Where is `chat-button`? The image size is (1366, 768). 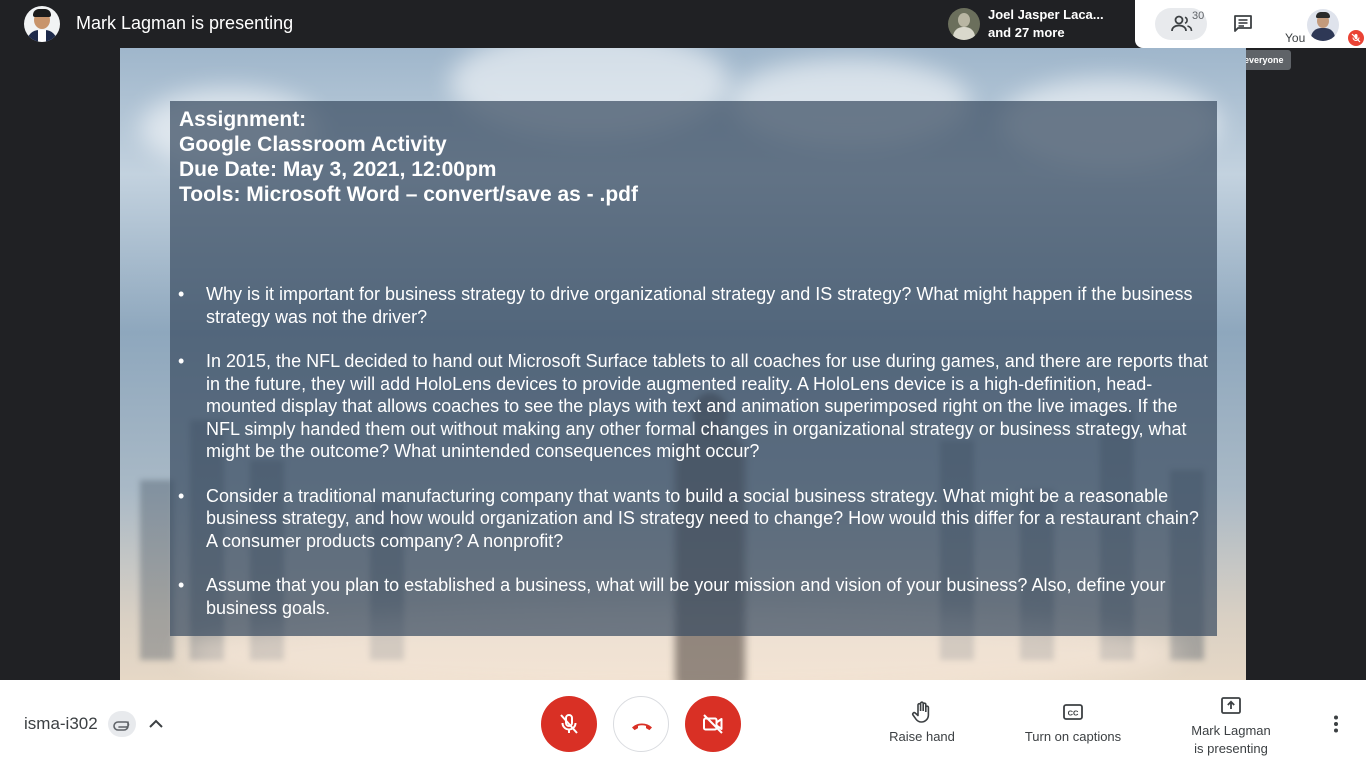
chat-button is located at coordinates (1243, 24).